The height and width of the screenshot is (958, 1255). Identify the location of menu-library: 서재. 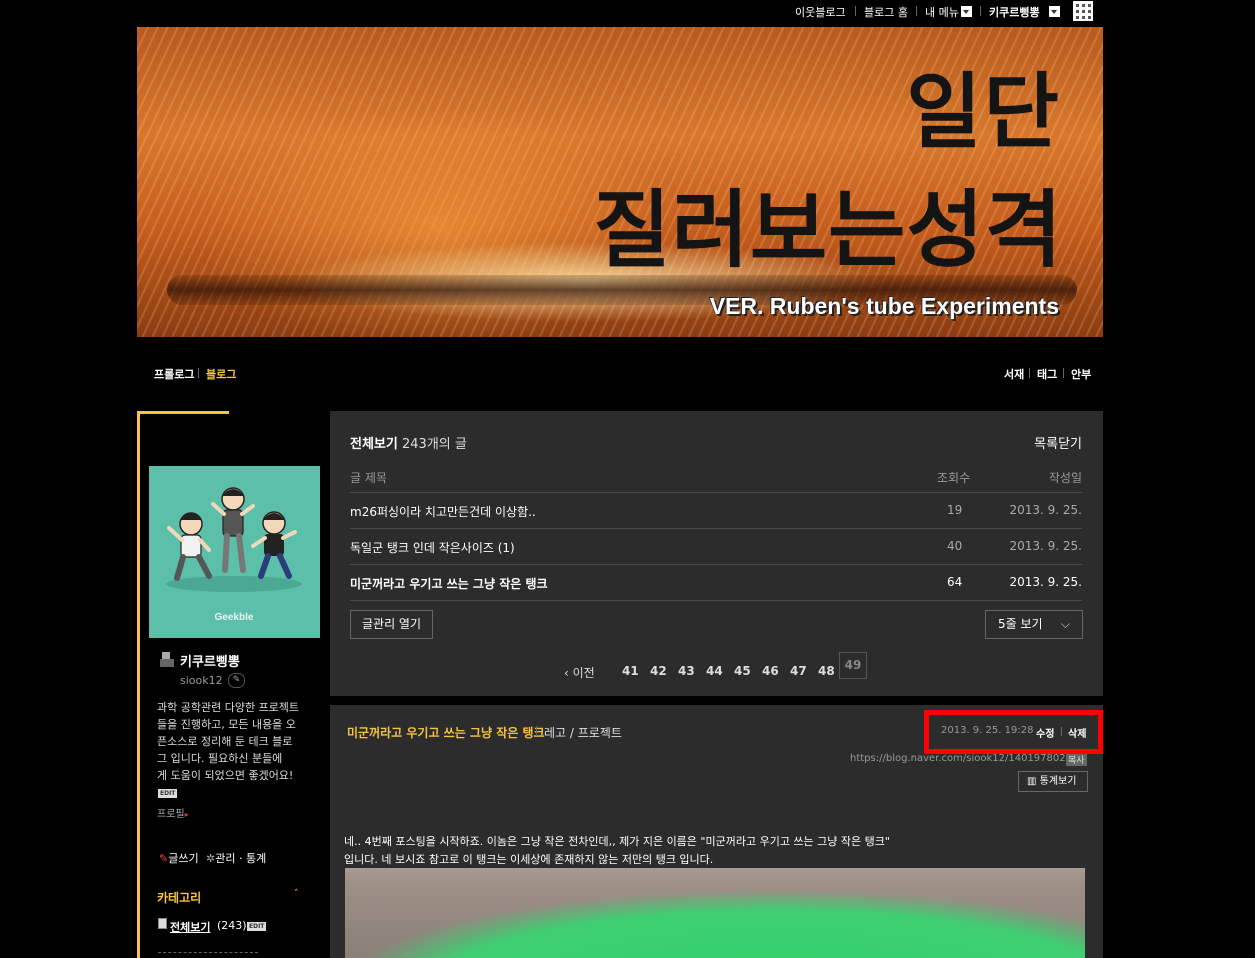
(1014, 374).